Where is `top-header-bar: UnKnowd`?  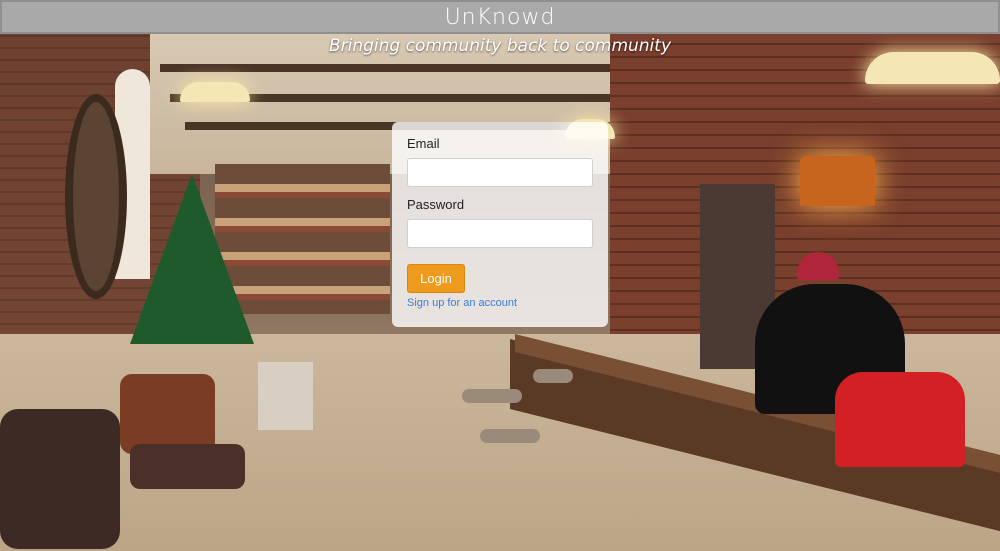 top-header-bar: UnKnowd is located at coordinates (500, 17).